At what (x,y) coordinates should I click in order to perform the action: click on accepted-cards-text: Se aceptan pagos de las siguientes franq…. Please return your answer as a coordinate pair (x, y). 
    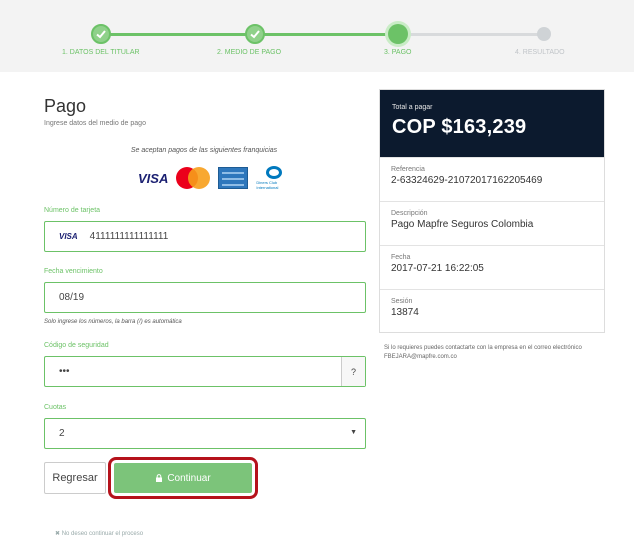
    Looking at the image, I should click on (204, 150).